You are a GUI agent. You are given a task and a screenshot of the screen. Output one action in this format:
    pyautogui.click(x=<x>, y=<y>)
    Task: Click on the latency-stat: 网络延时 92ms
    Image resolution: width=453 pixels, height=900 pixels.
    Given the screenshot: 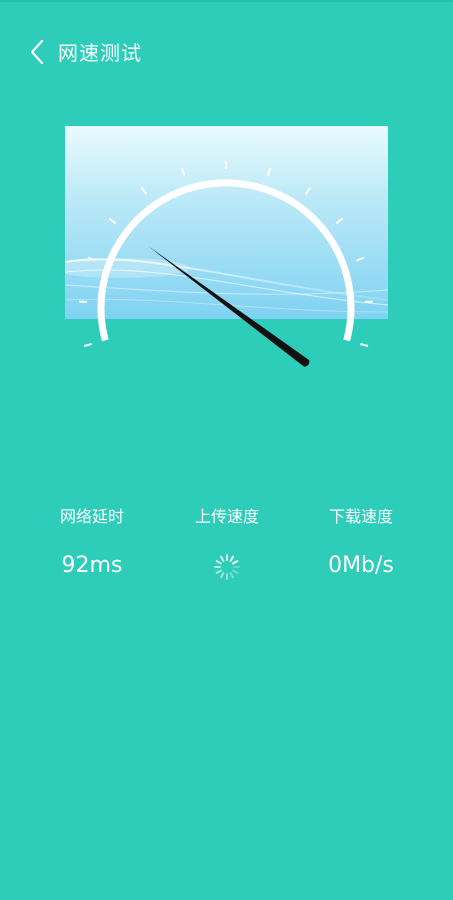 What is the action you would take?
    pyautogui.click(x=92, y=543)
    